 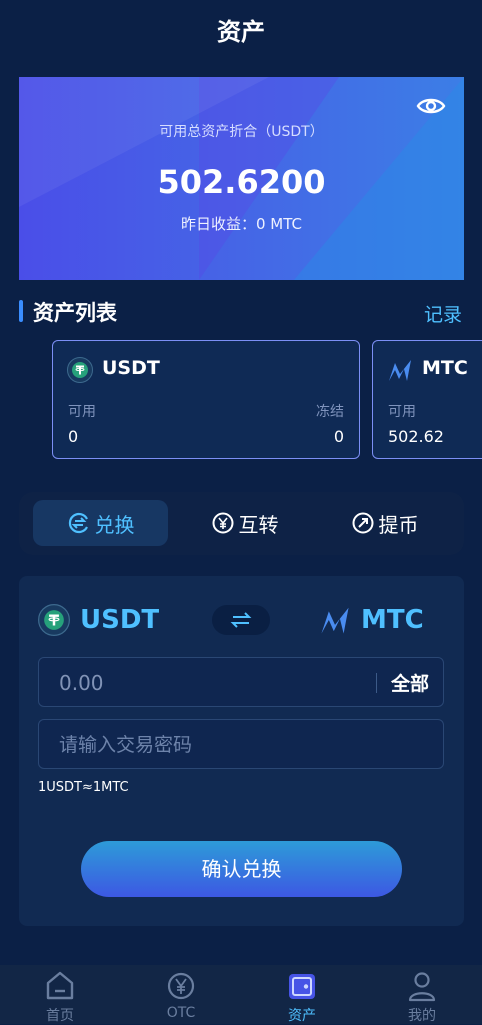 What do you see at coordinates (209, 683) in the screenshot?
I see `amount-input` at bounding box center [209, 683].